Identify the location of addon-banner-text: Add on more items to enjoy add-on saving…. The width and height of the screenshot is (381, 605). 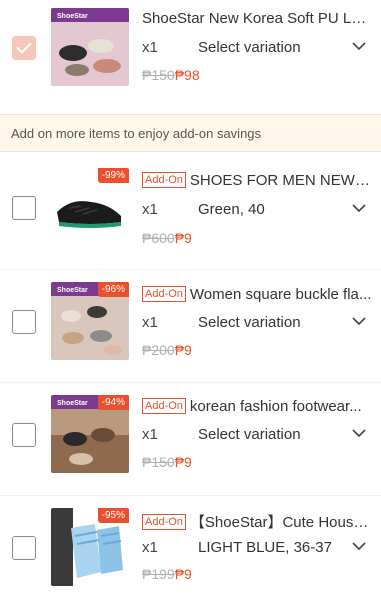
(136, 133).